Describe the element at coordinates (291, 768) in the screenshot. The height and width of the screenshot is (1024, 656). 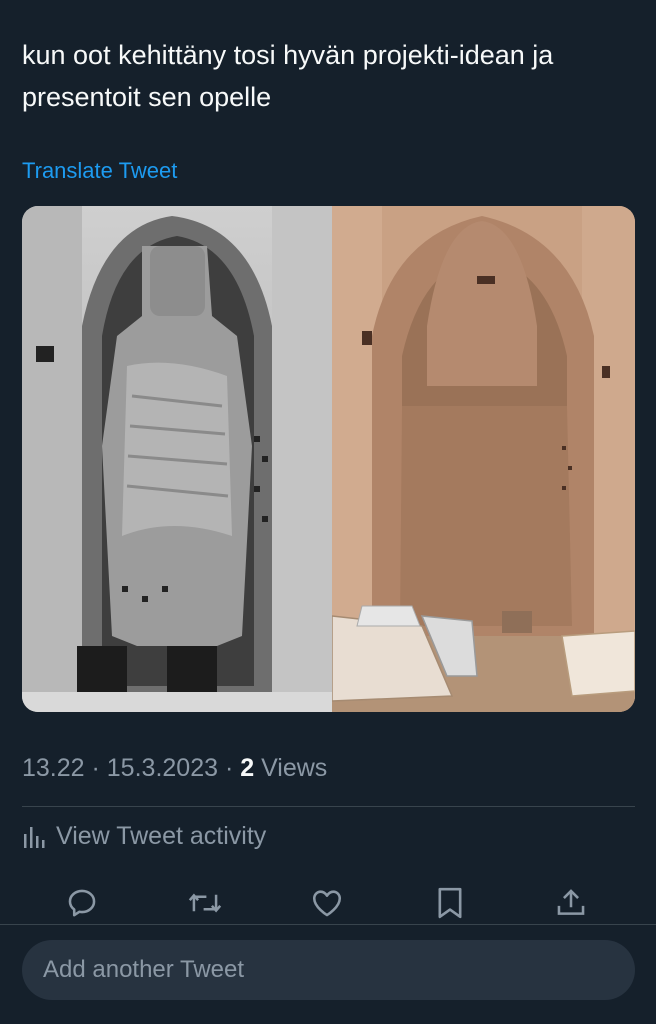
I see `views-label: Views` at that location.